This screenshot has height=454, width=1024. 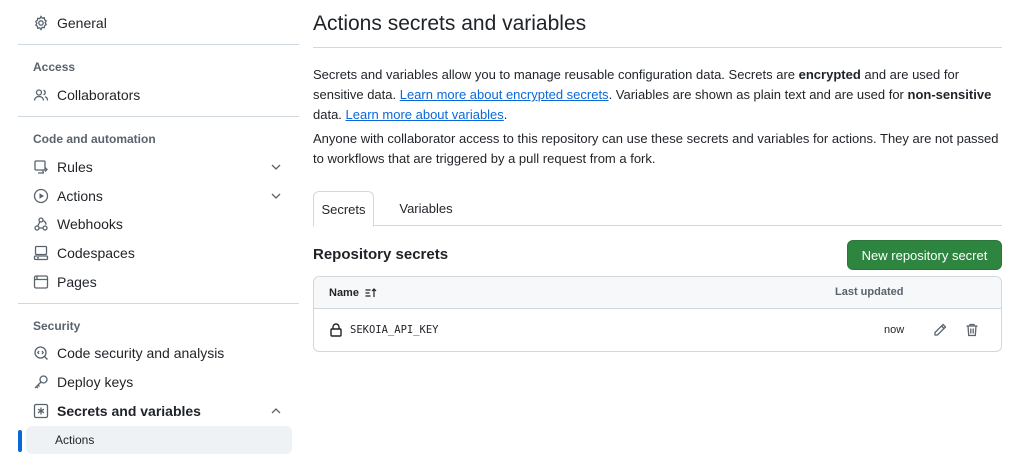 What do you see at coordinates (90, 224) in the screenshot?
I see `sidebar-item-label: Webhooks` at bounding box center [90, 224].